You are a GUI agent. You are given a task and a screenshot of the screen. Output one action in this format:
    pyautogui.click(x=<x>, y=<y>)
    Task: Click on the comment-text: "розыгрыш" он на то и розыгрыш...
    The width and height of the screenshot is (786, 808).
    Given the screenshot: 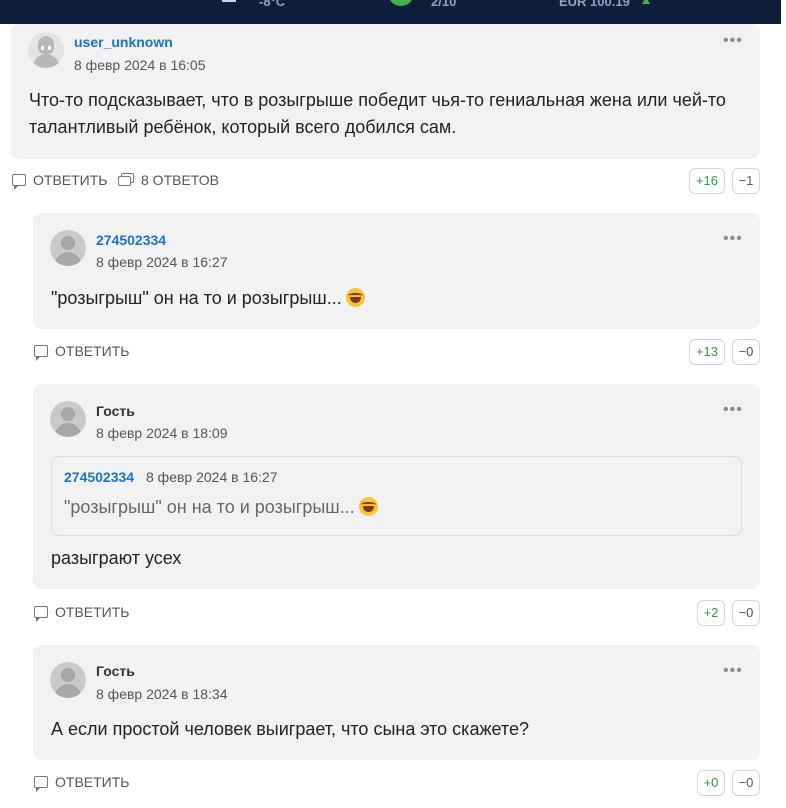 What is the action you would take?
    pyautogui.click(x=208, y=298)
    